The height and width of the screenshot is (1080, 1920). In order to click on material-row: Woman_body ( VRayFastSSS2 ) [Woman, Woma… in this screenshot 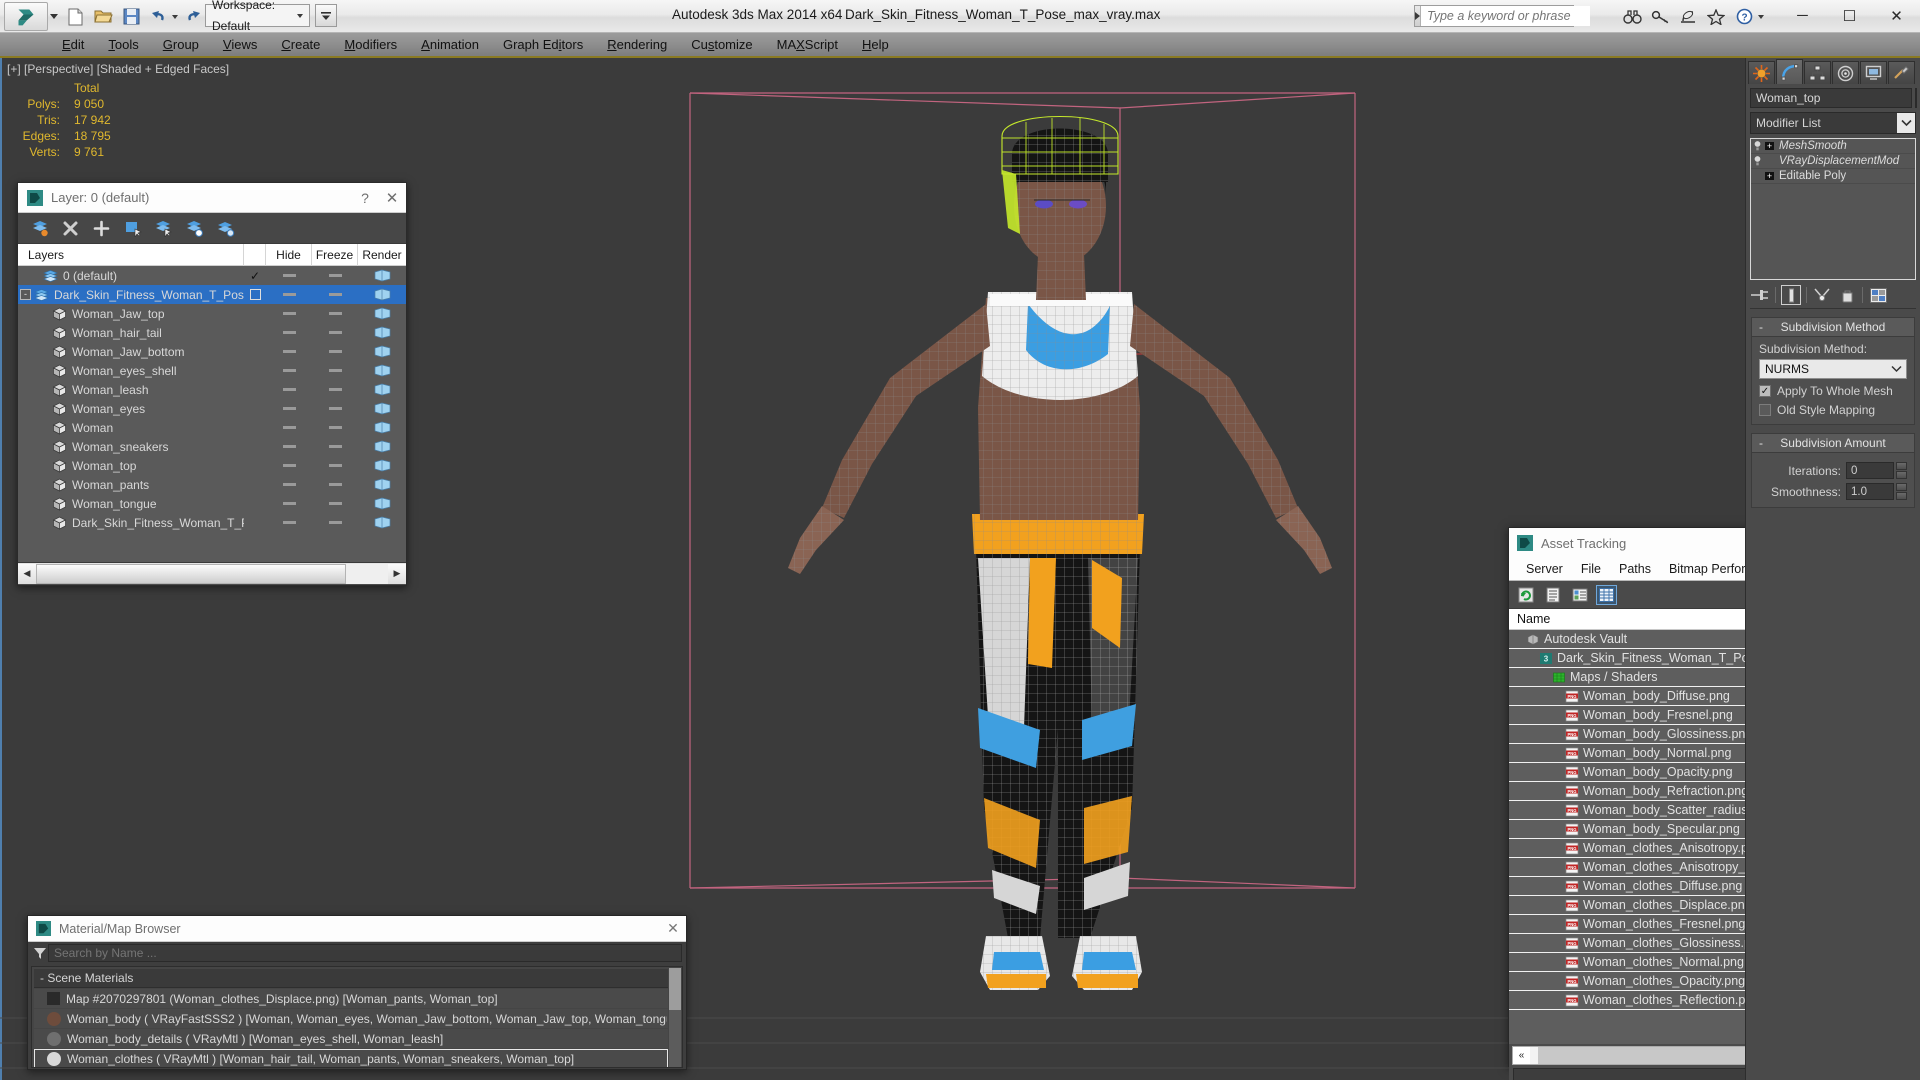, I will do `click(351, 1018)`.